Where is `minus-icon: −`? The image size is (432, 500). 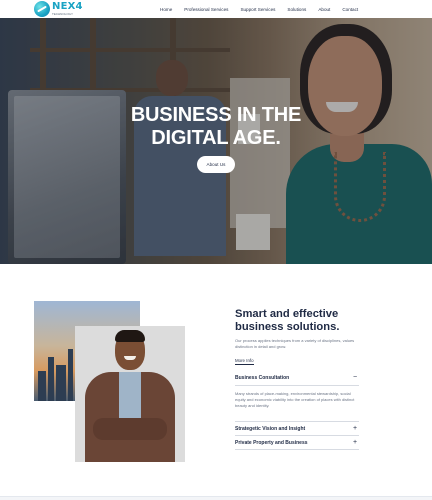
minus-icon: − is located at coordinates (355, 377).